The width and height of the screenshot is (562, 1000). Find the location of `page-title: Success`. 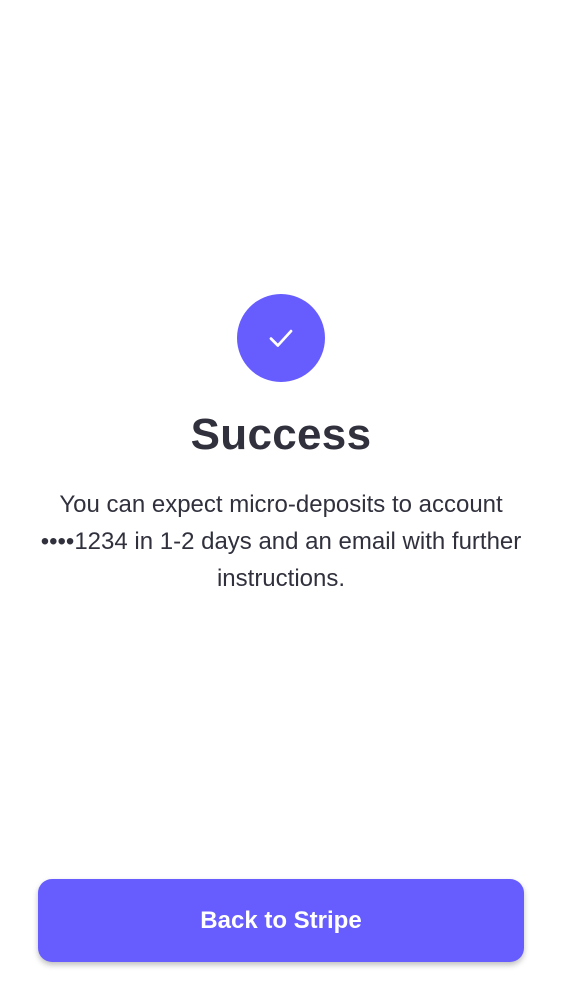

page-title: Success is located at coordinates (281, 434).